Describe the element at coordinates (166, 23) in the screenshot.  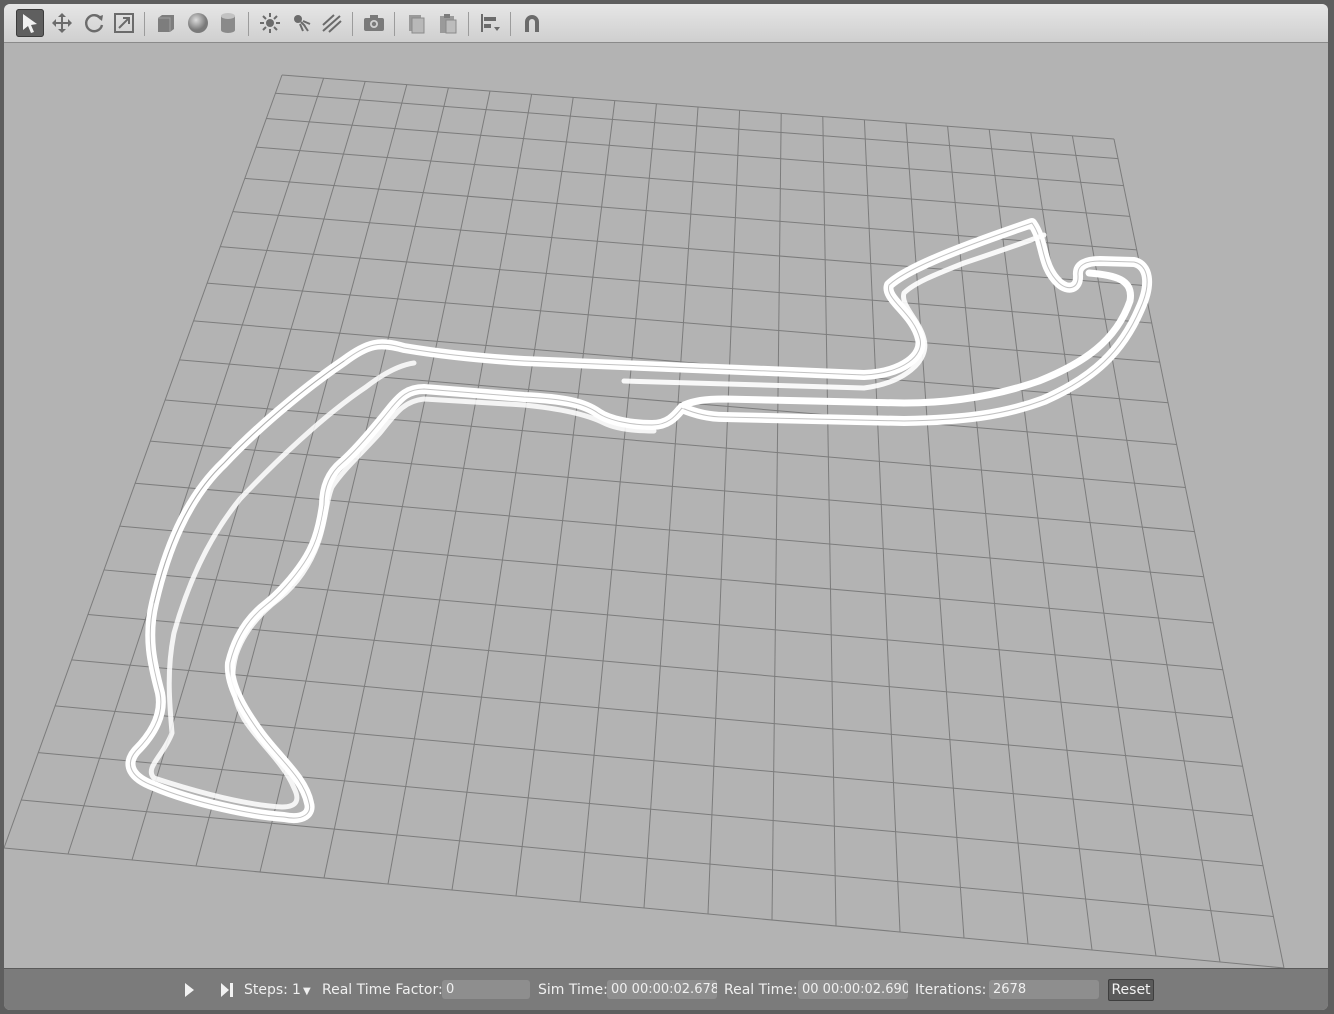
I see `box-icon` at that location.